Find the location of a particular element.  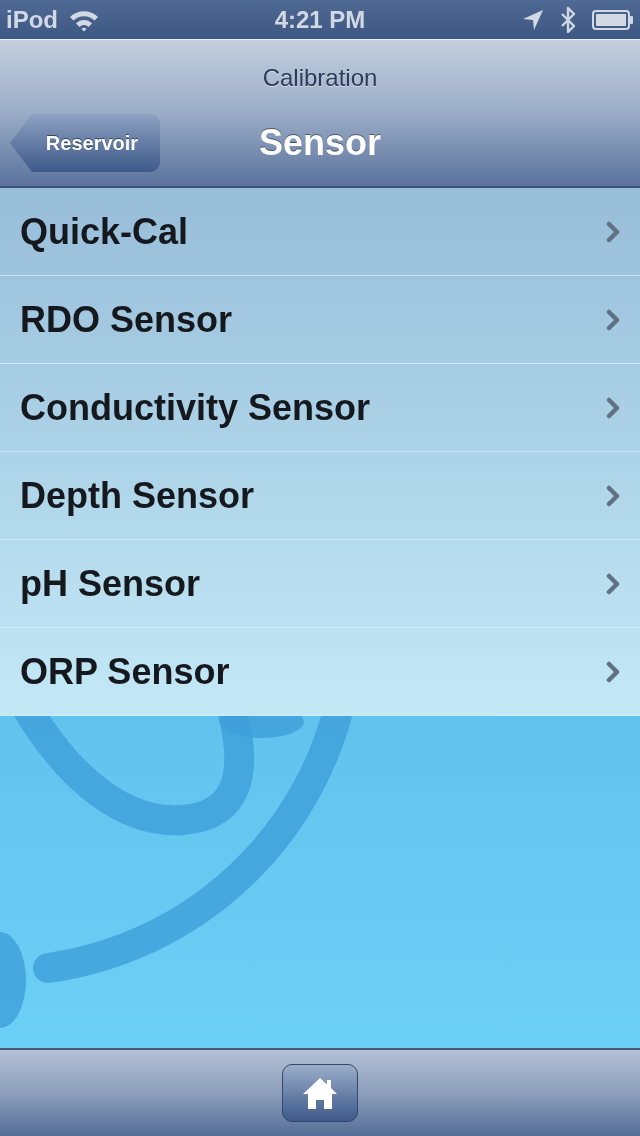

back-button: Reservoir is located at coordinates (85, 143).